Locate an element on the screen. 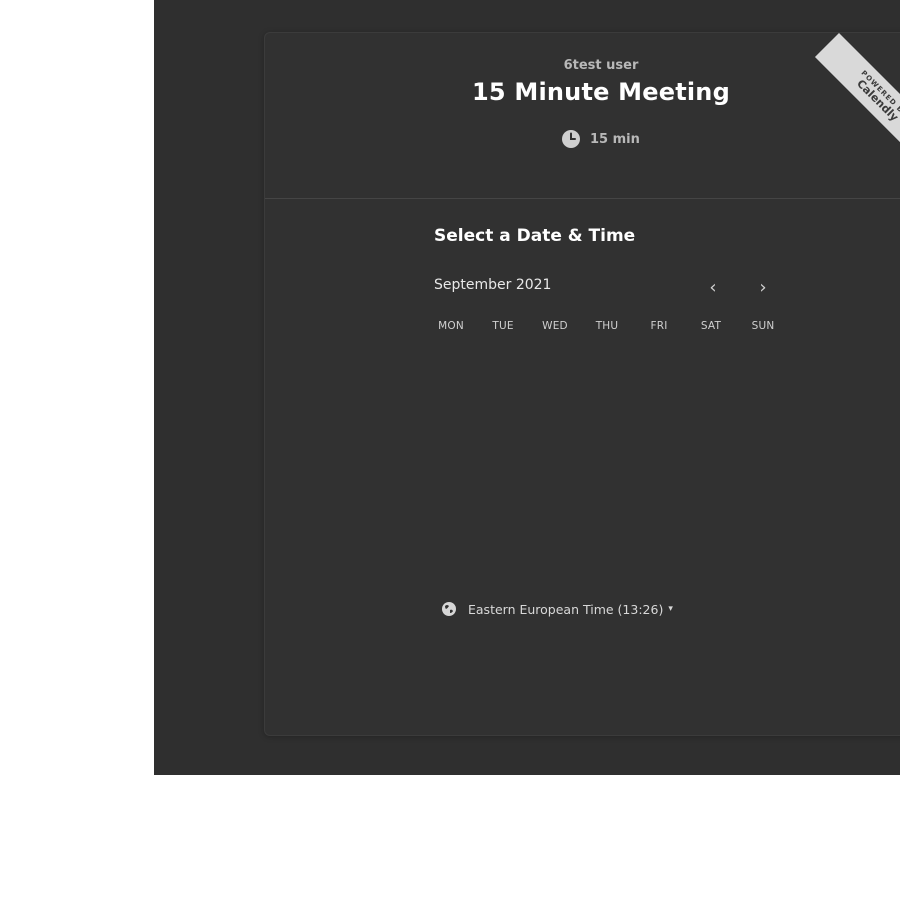  powered-by-calendly-ribbon: POWERED BY Calendly is located at coordinates (857, 98).